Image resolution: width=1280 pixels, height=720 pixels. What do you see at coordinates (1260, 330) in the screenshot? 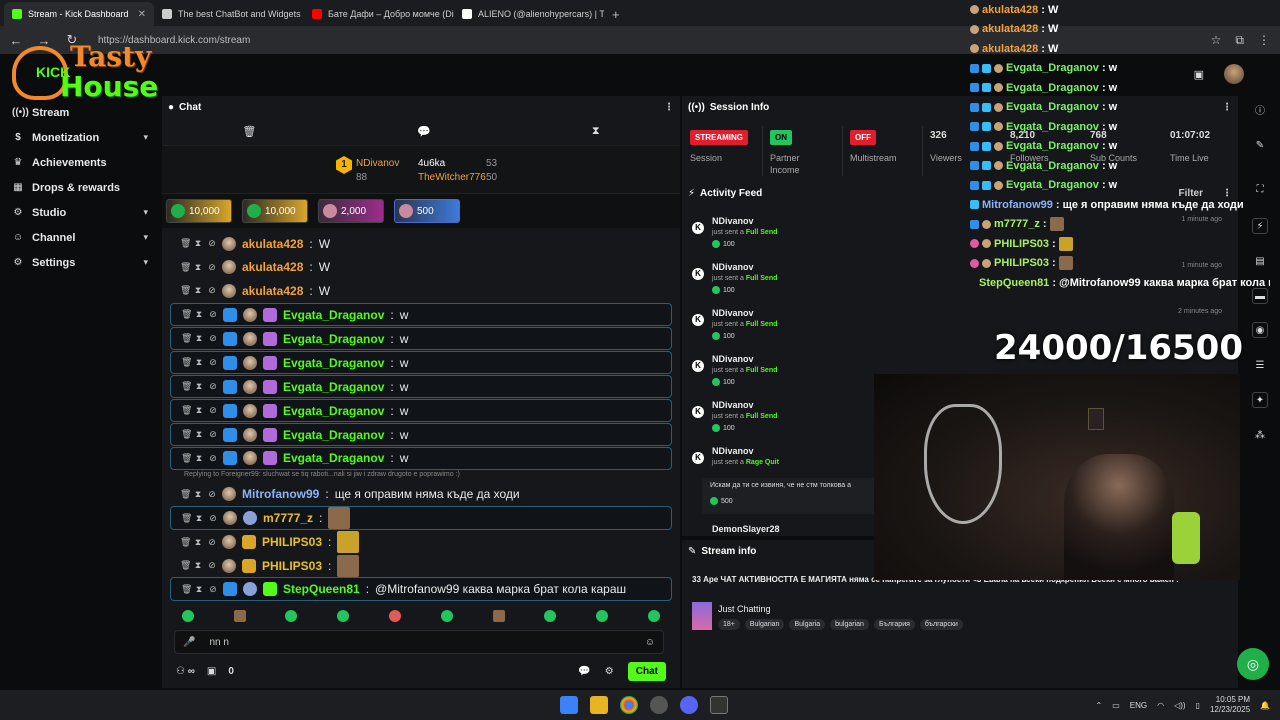
I see `broadcast-icon: ◉` at bounding box center [1260, 330].